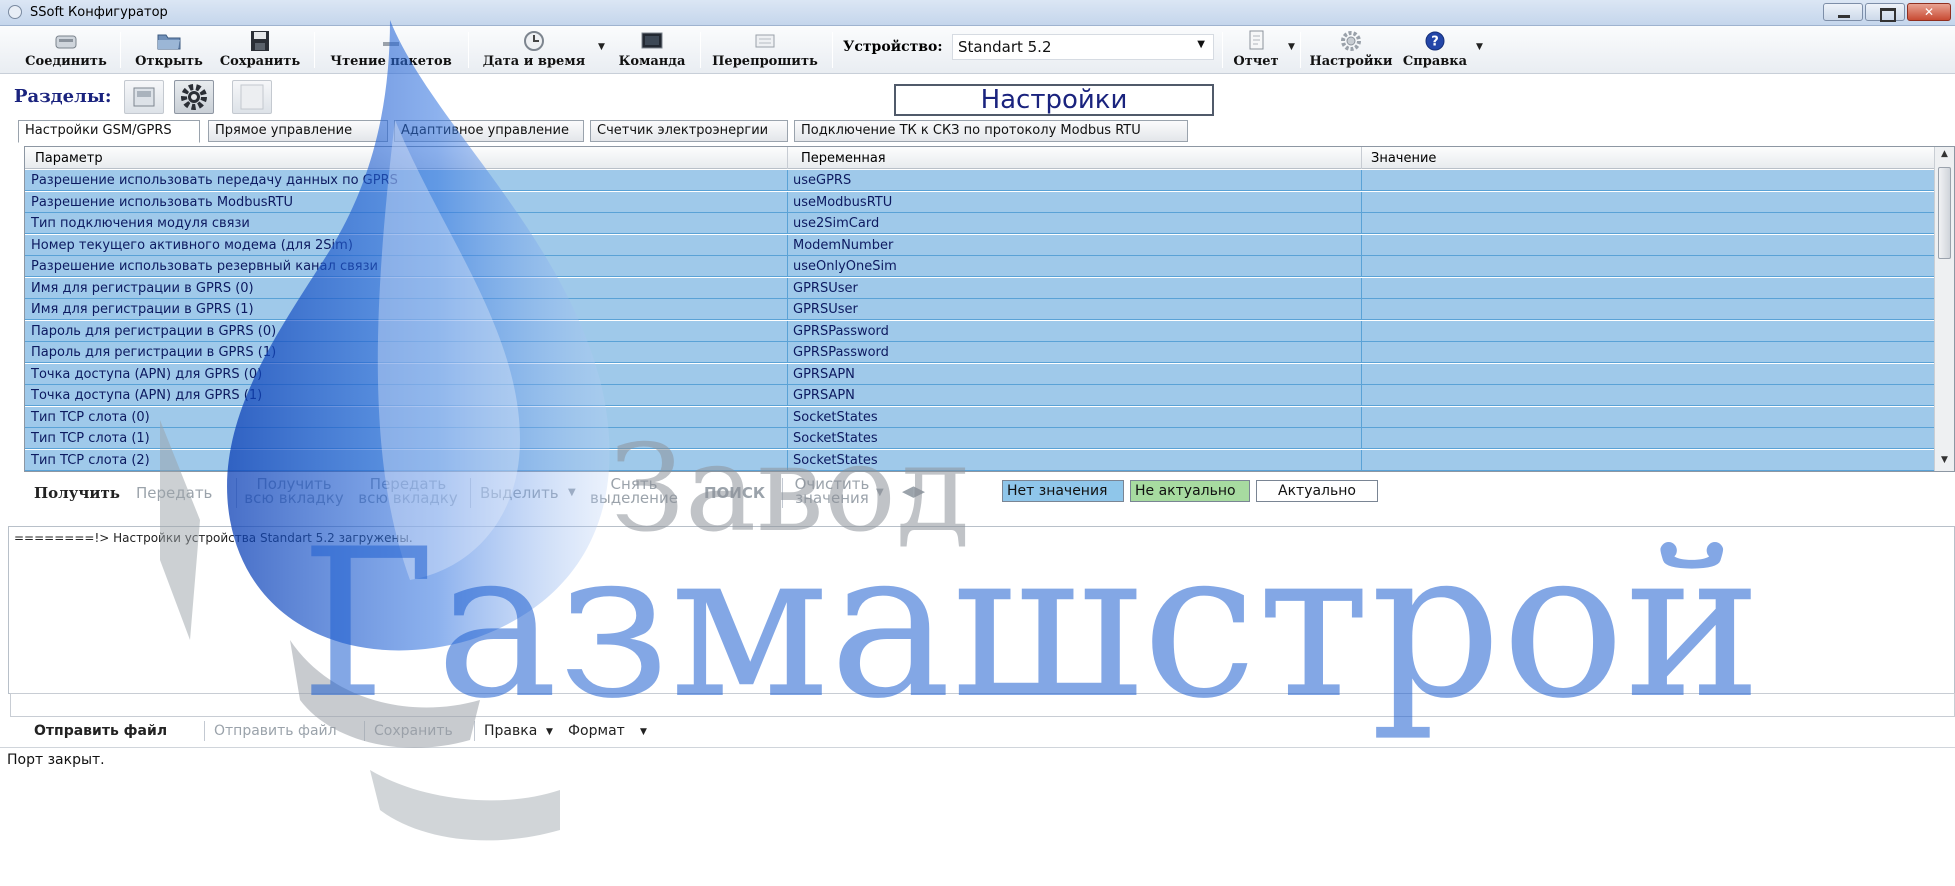 The height and width of the screenshot is (886, 1955). Describe the element at coordinates (977, 13) in the screenshot. I see `title-bar: SSoft Конфигуратор` at that location.